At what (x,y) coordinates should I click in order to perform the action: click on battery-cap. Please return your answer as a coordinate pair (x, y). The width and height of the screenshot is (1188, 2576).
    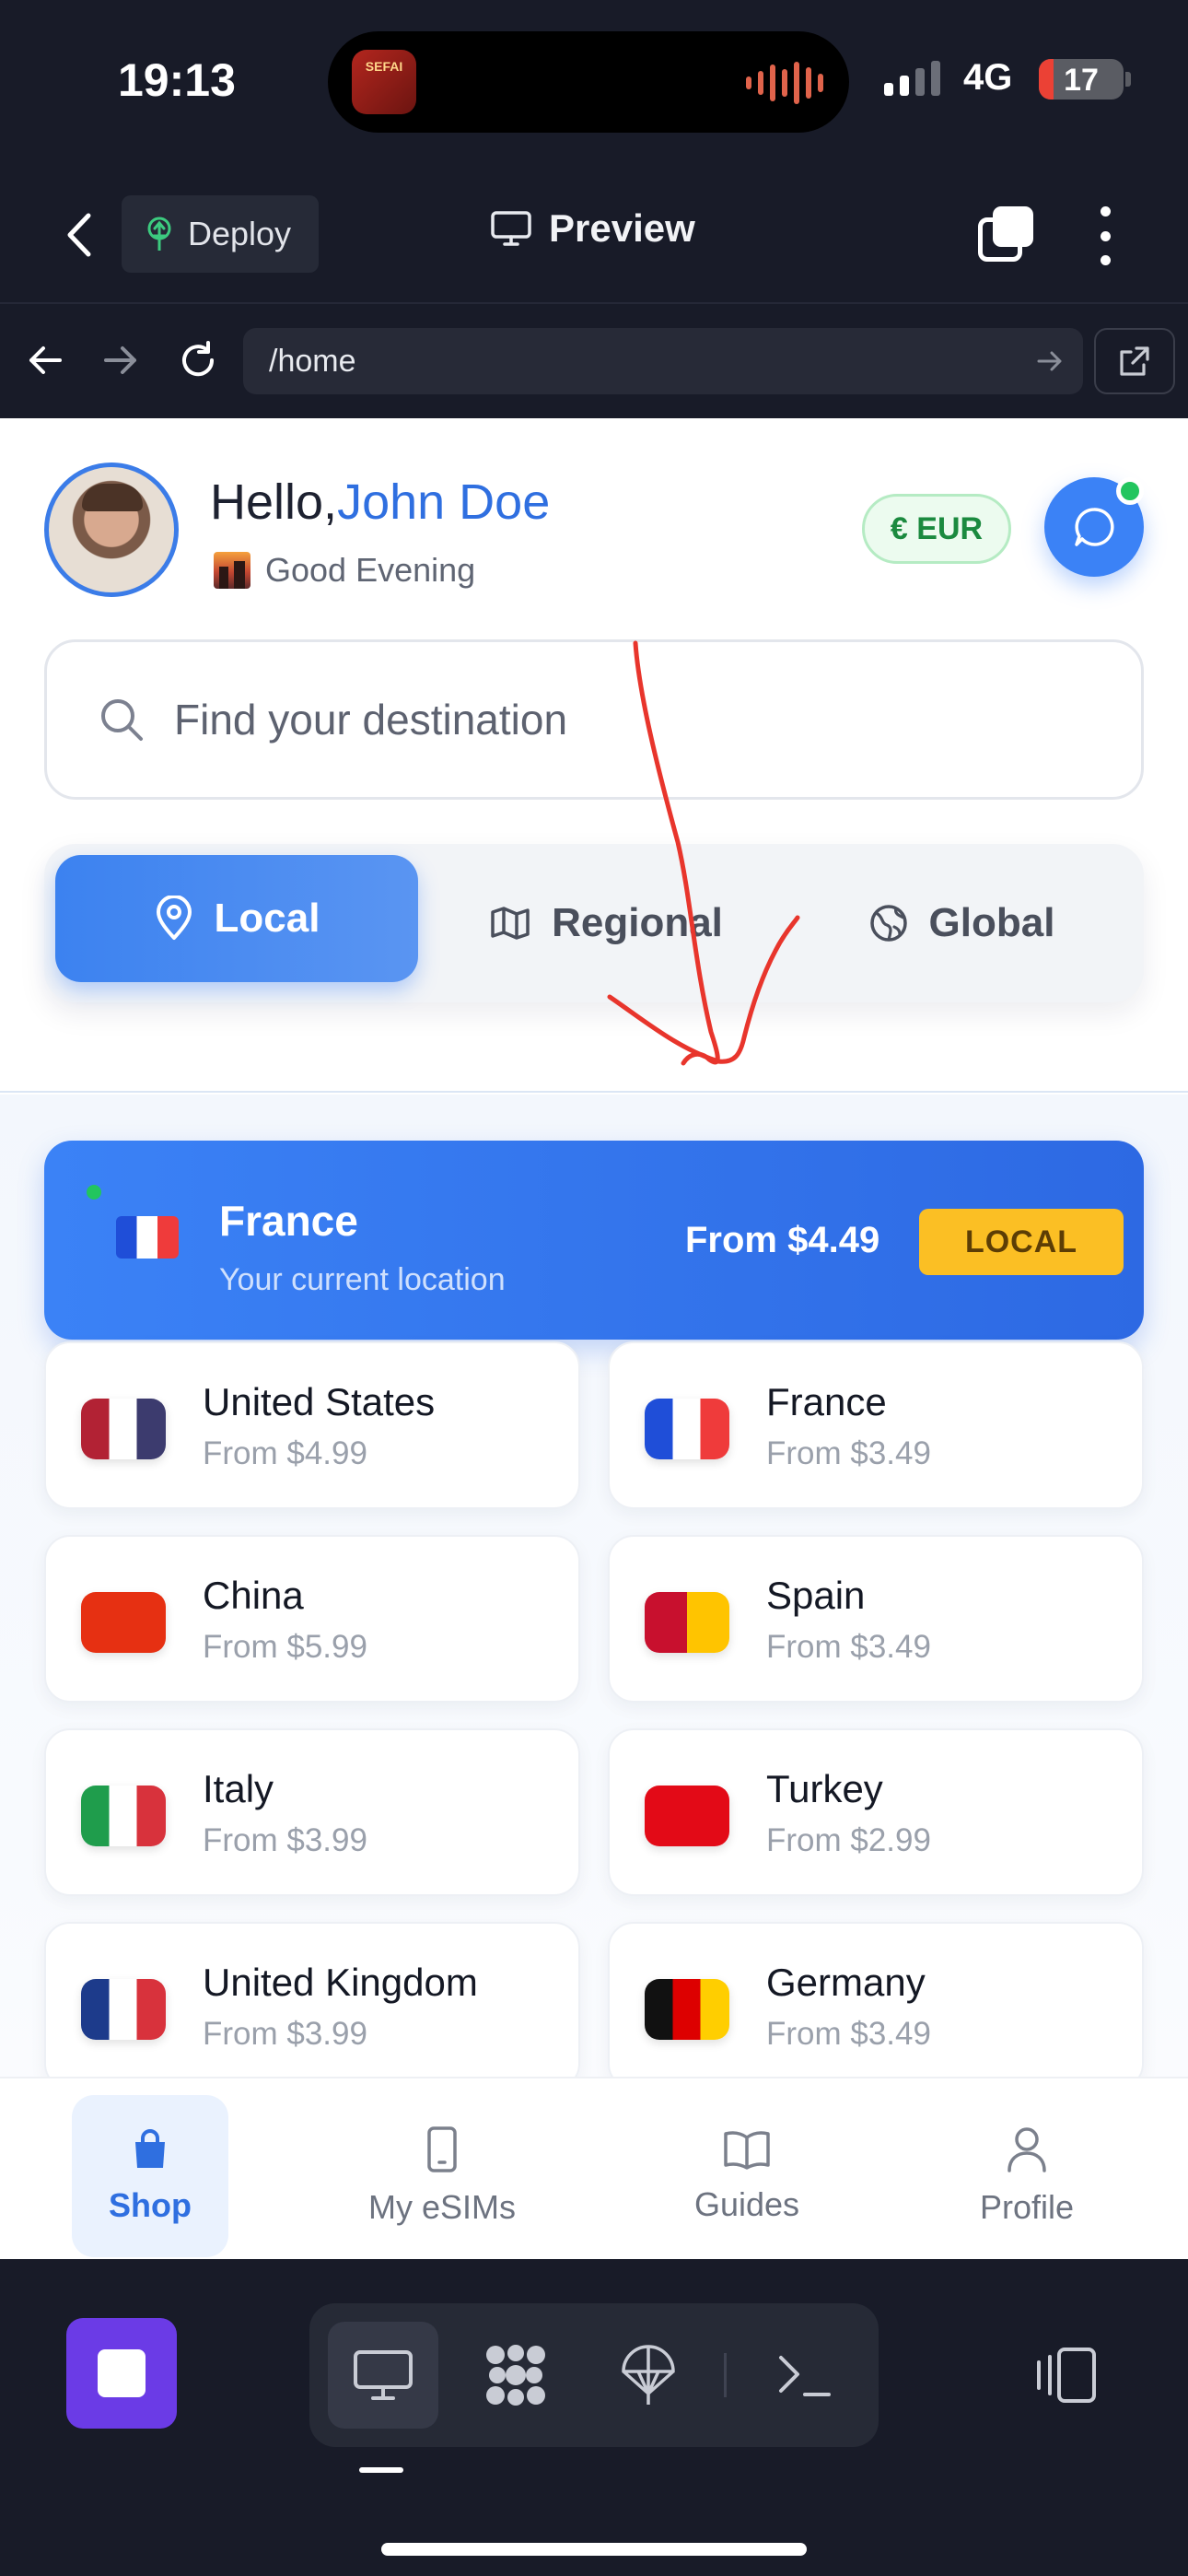
    Looking at the image, I should click on (1128, 79).